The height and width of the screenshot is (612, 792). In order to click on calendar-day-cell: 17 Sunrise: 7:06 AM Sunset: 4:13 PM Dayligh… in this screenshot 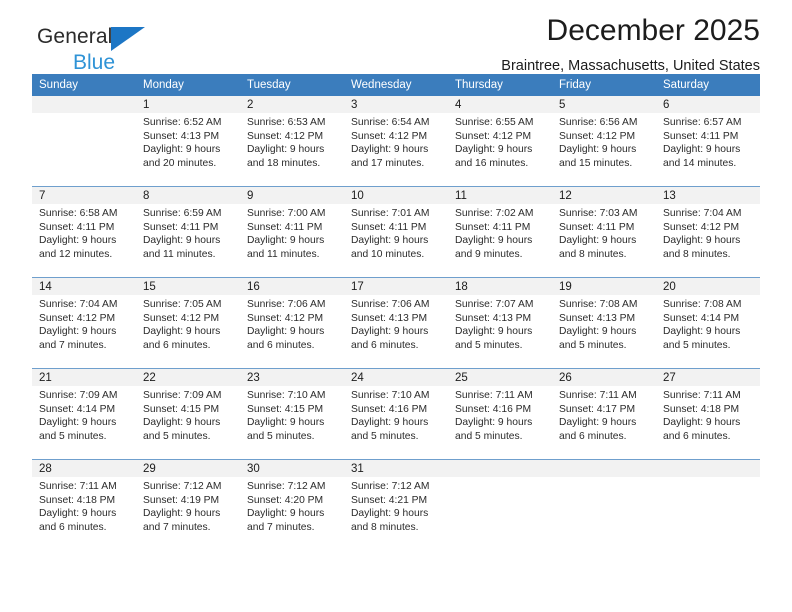, I will do `click(396, 323)`.